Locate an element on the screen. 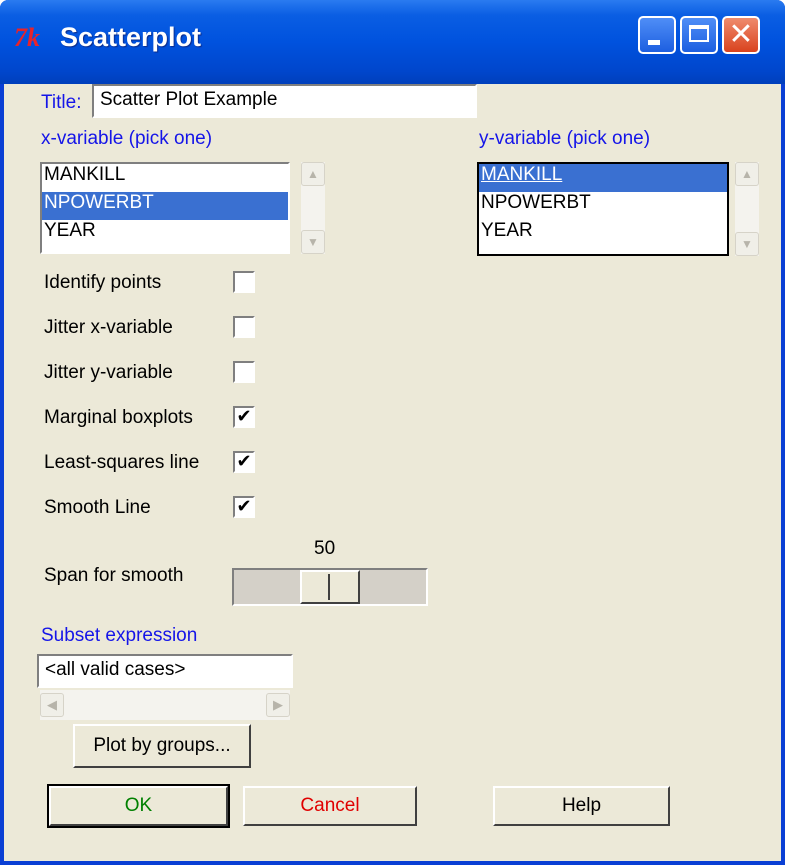 This screenshot has width=785, height=865. y-variable-listbox: MANKILL NPOWERBT YEAR is located at coordinates (603, 209).